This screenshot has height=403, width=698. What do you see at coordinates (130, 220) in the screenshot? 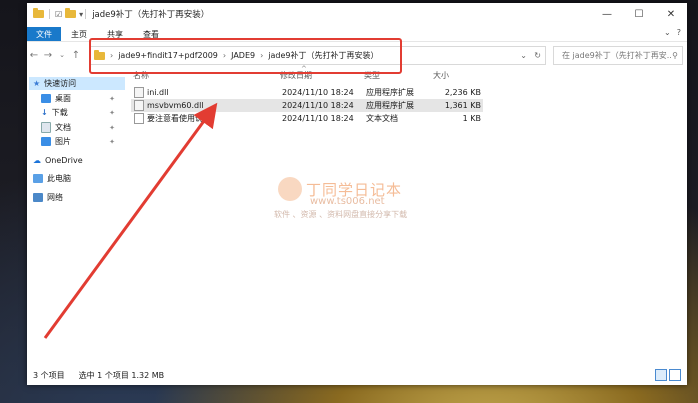
I see `annotation-arrow` at bounding box center [130, 220].